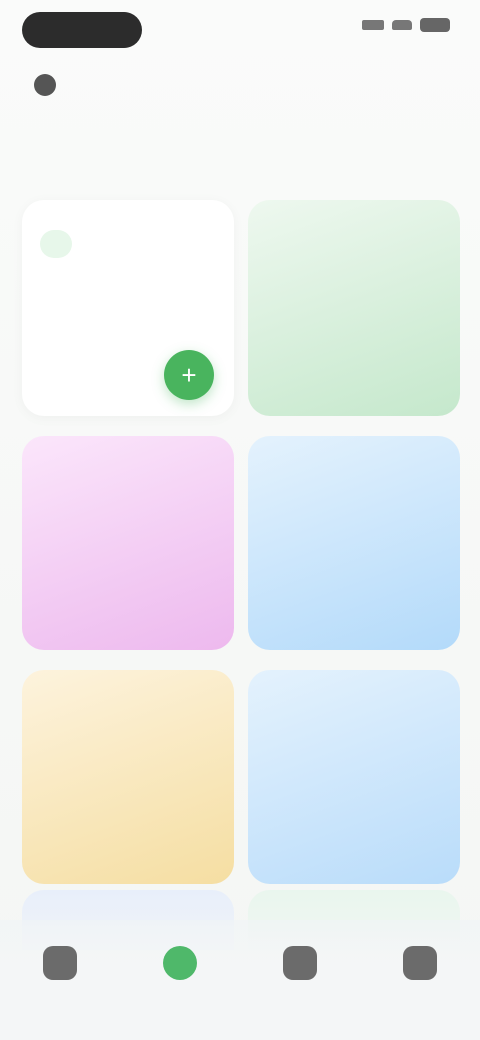 This screenshot has width=480, height=1040. I want to click on chat-icon, so click(180, 963).